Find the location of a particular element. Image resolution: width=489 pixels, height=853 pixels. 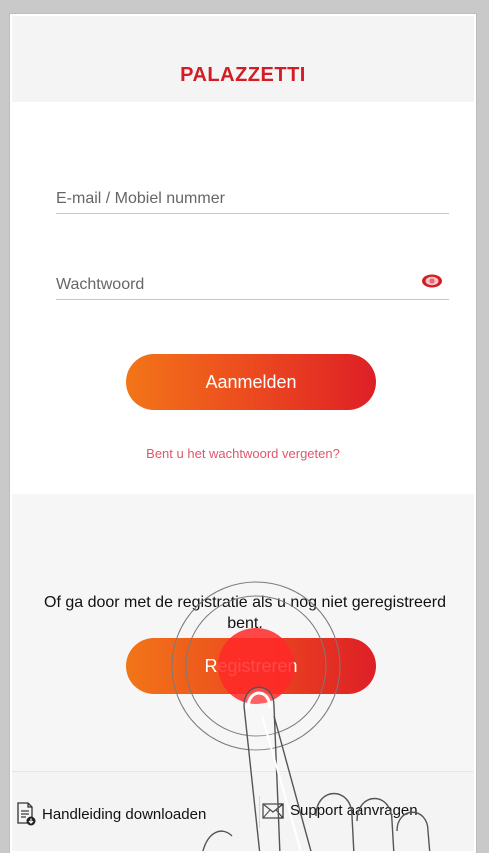

request-support-label: Support aanvragen is located at coordinates (354, 810).